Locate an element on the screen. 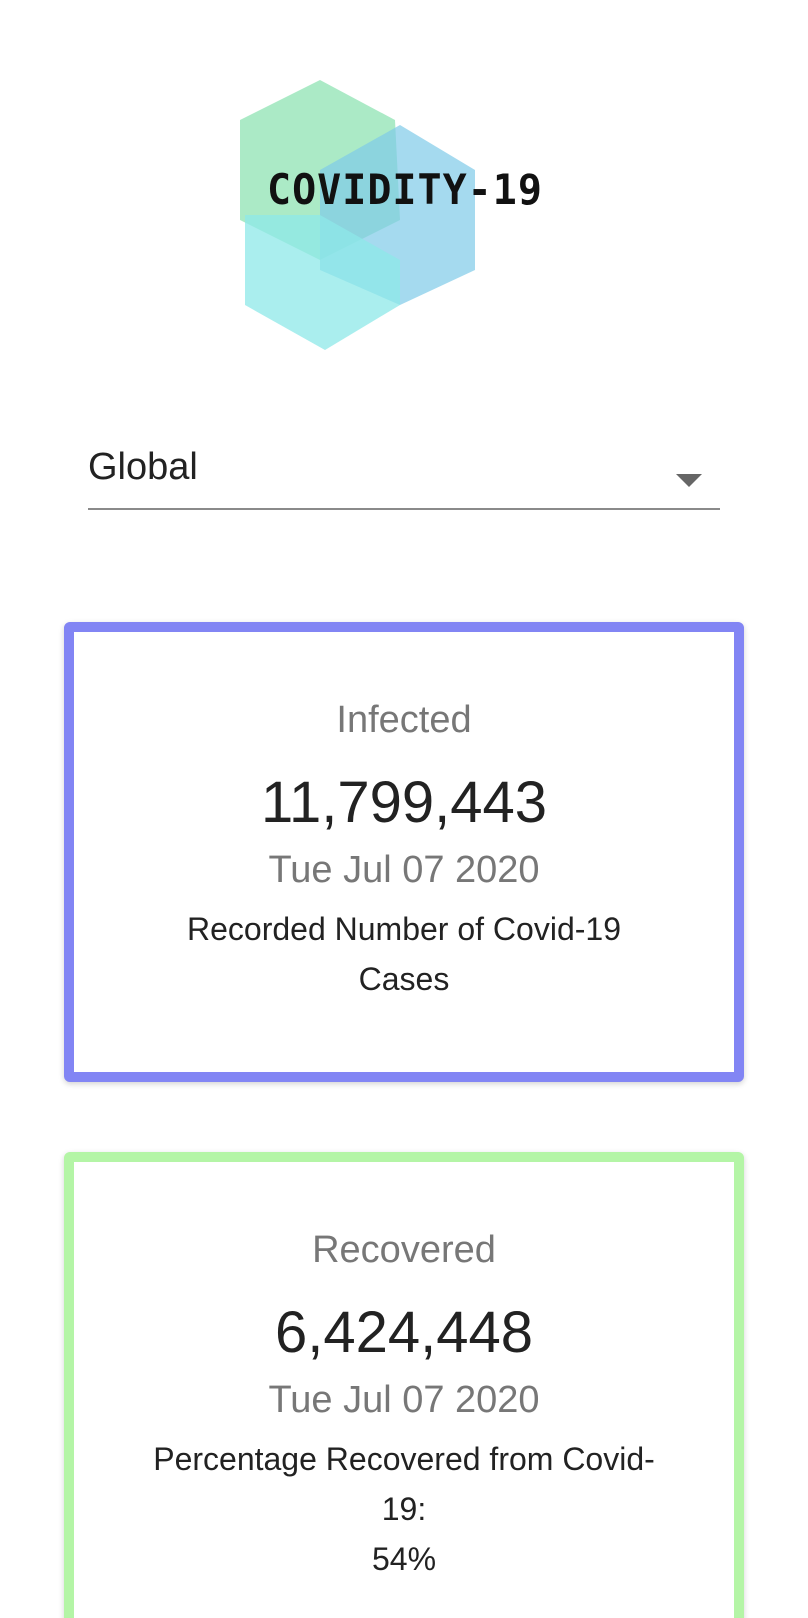 Image resolution: width=808 pixels, height=1618 pixels. hexagon-logo-graphic is located at coordinates (357, 215).